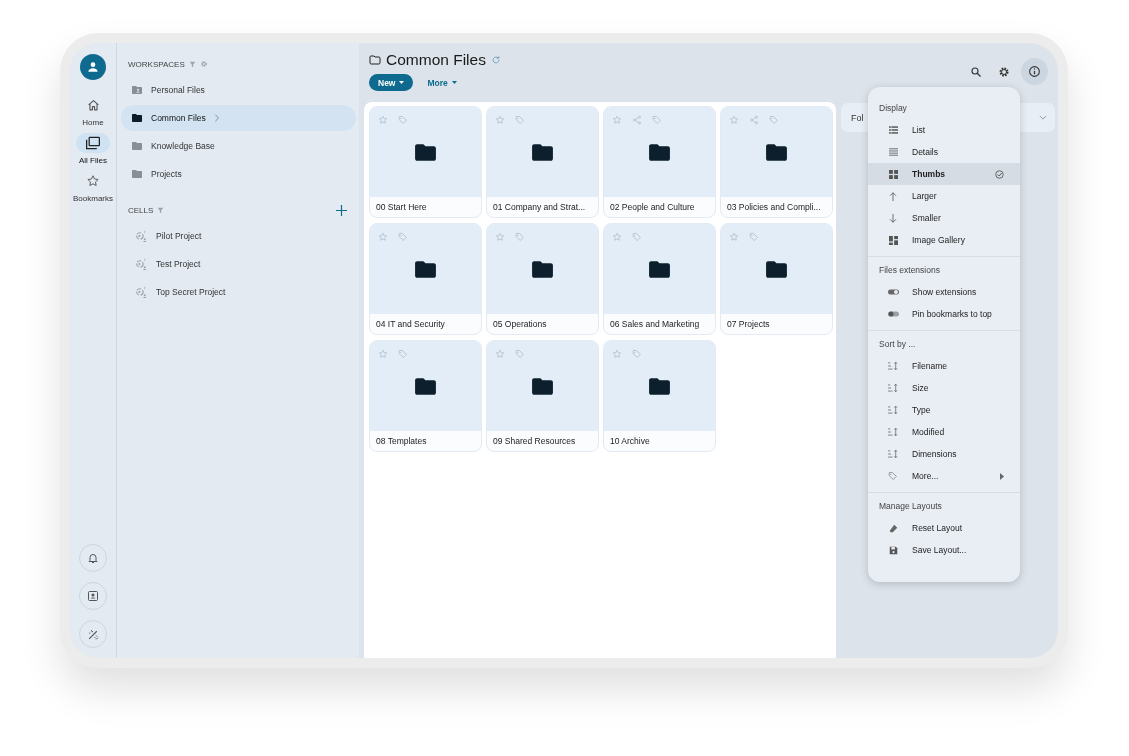 The image size is (1129, 756). Describe the element at coordinates (976, 71) in the screenshot. I see `search-icon` at that location.